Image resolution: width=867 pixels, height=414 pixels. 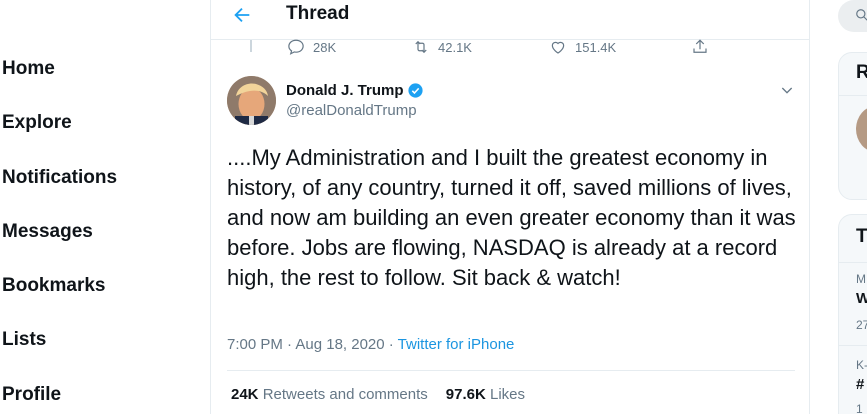 What do you see at coordinates (510, 20) in the screenshot?
I see `thread-header: Thread` at bounding box center [510, 20].